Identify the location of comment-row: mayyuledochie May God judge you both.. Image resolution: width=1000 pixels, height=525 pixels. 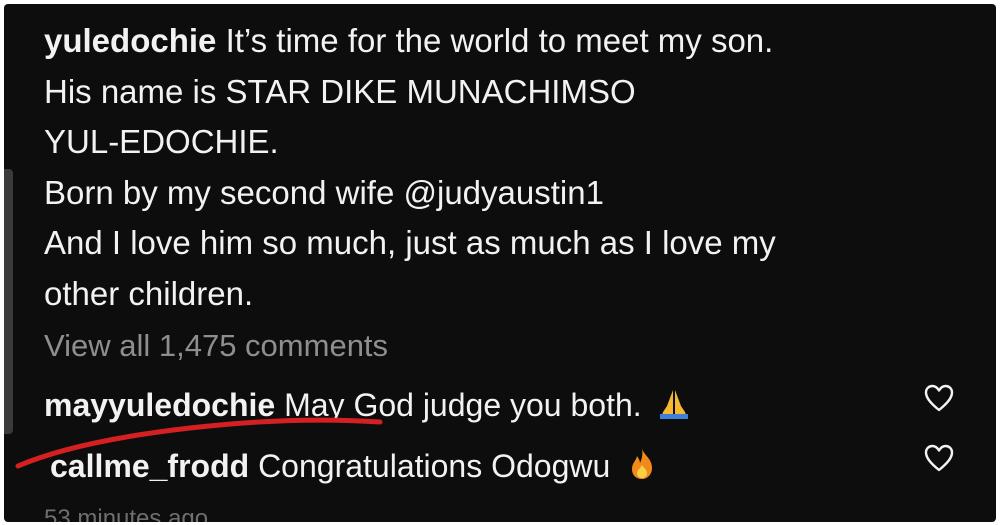
(367, 405).